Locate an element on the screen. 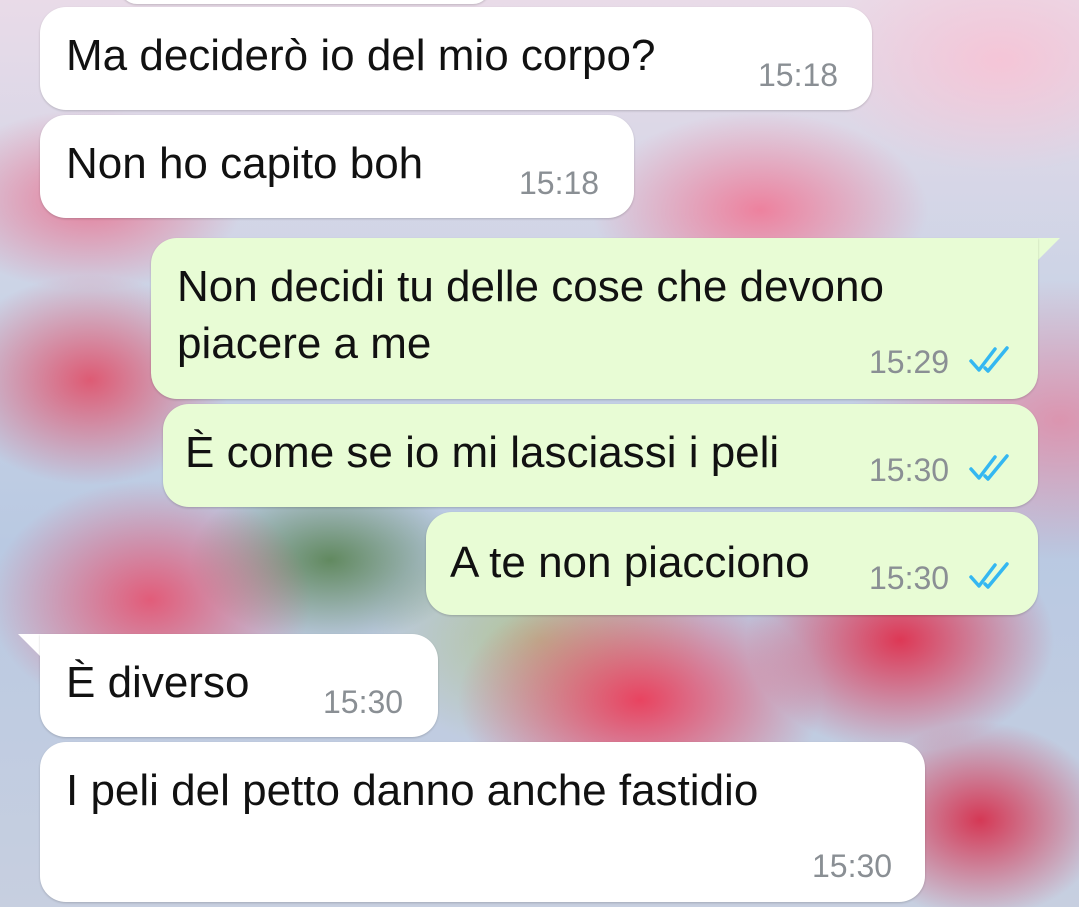 The height and width of the screenshot is (907, 1079). message-bubble-outgoing: È come se io mi lasciassi i peli 15:30 is located at coordinates (600, 455).